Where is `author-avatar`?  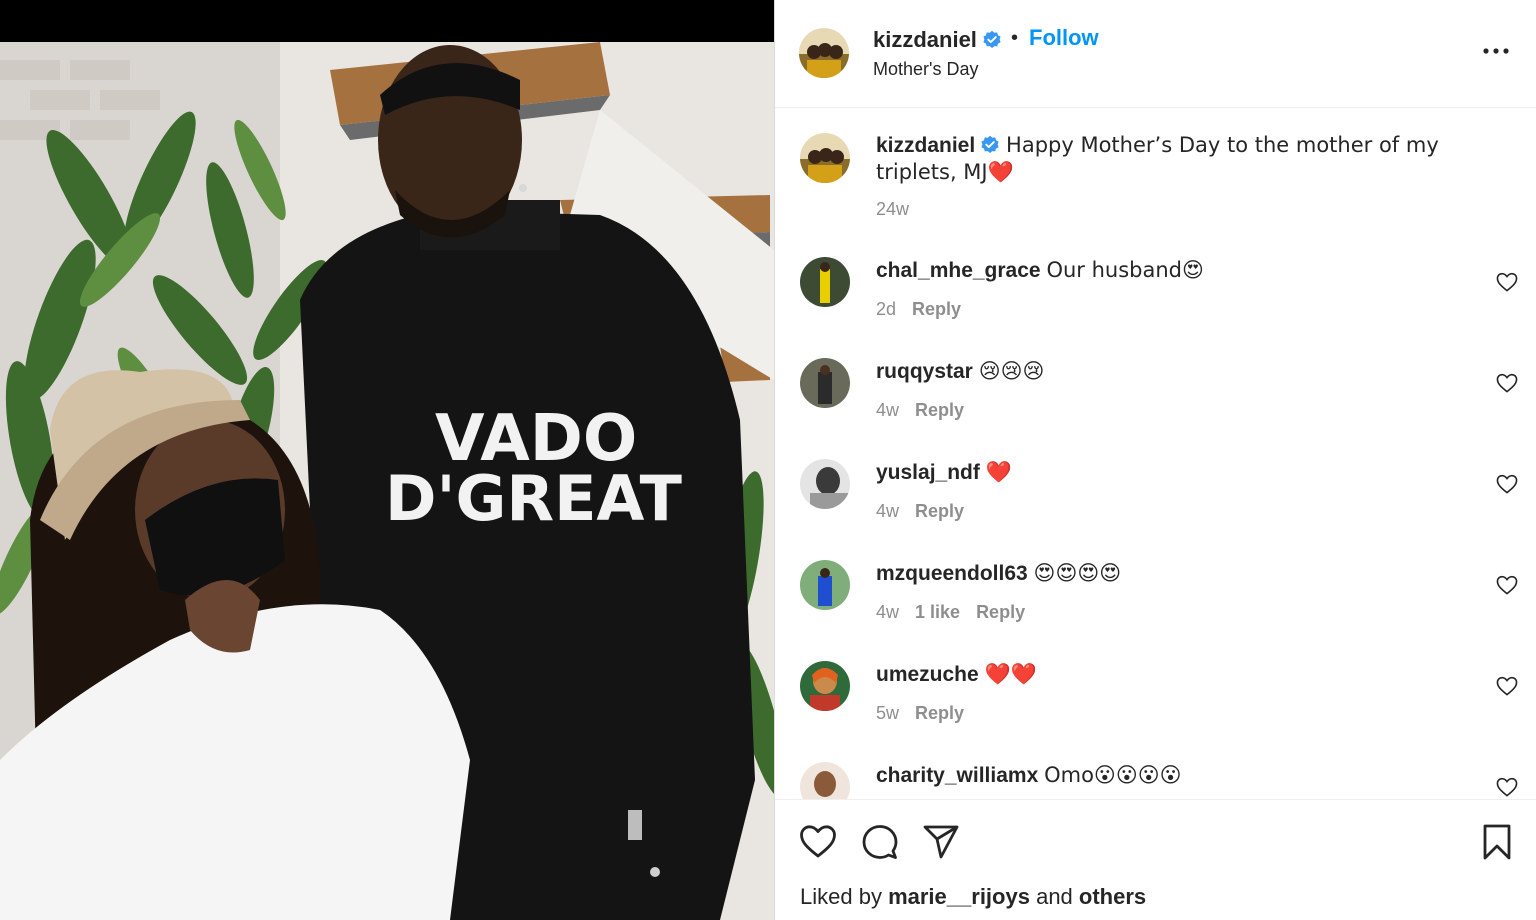
author-avatar is located at coordinates (824, 53).